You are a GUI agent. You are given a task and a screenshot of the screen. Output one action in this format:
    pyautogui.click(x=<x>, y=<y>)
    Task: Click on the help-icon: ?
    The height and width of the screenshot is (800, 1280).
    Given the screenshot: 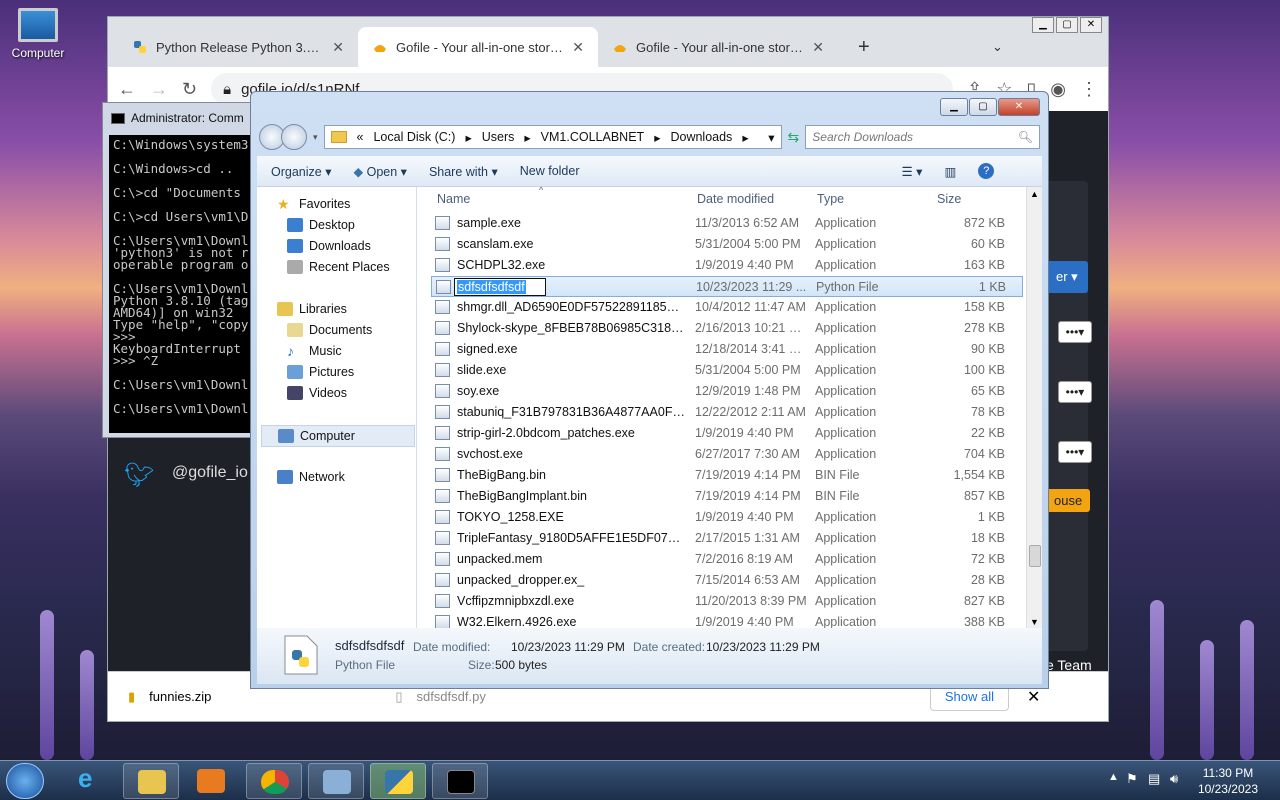 What is the action you would take?
    pyautogui.click(x=986, y=171)
    